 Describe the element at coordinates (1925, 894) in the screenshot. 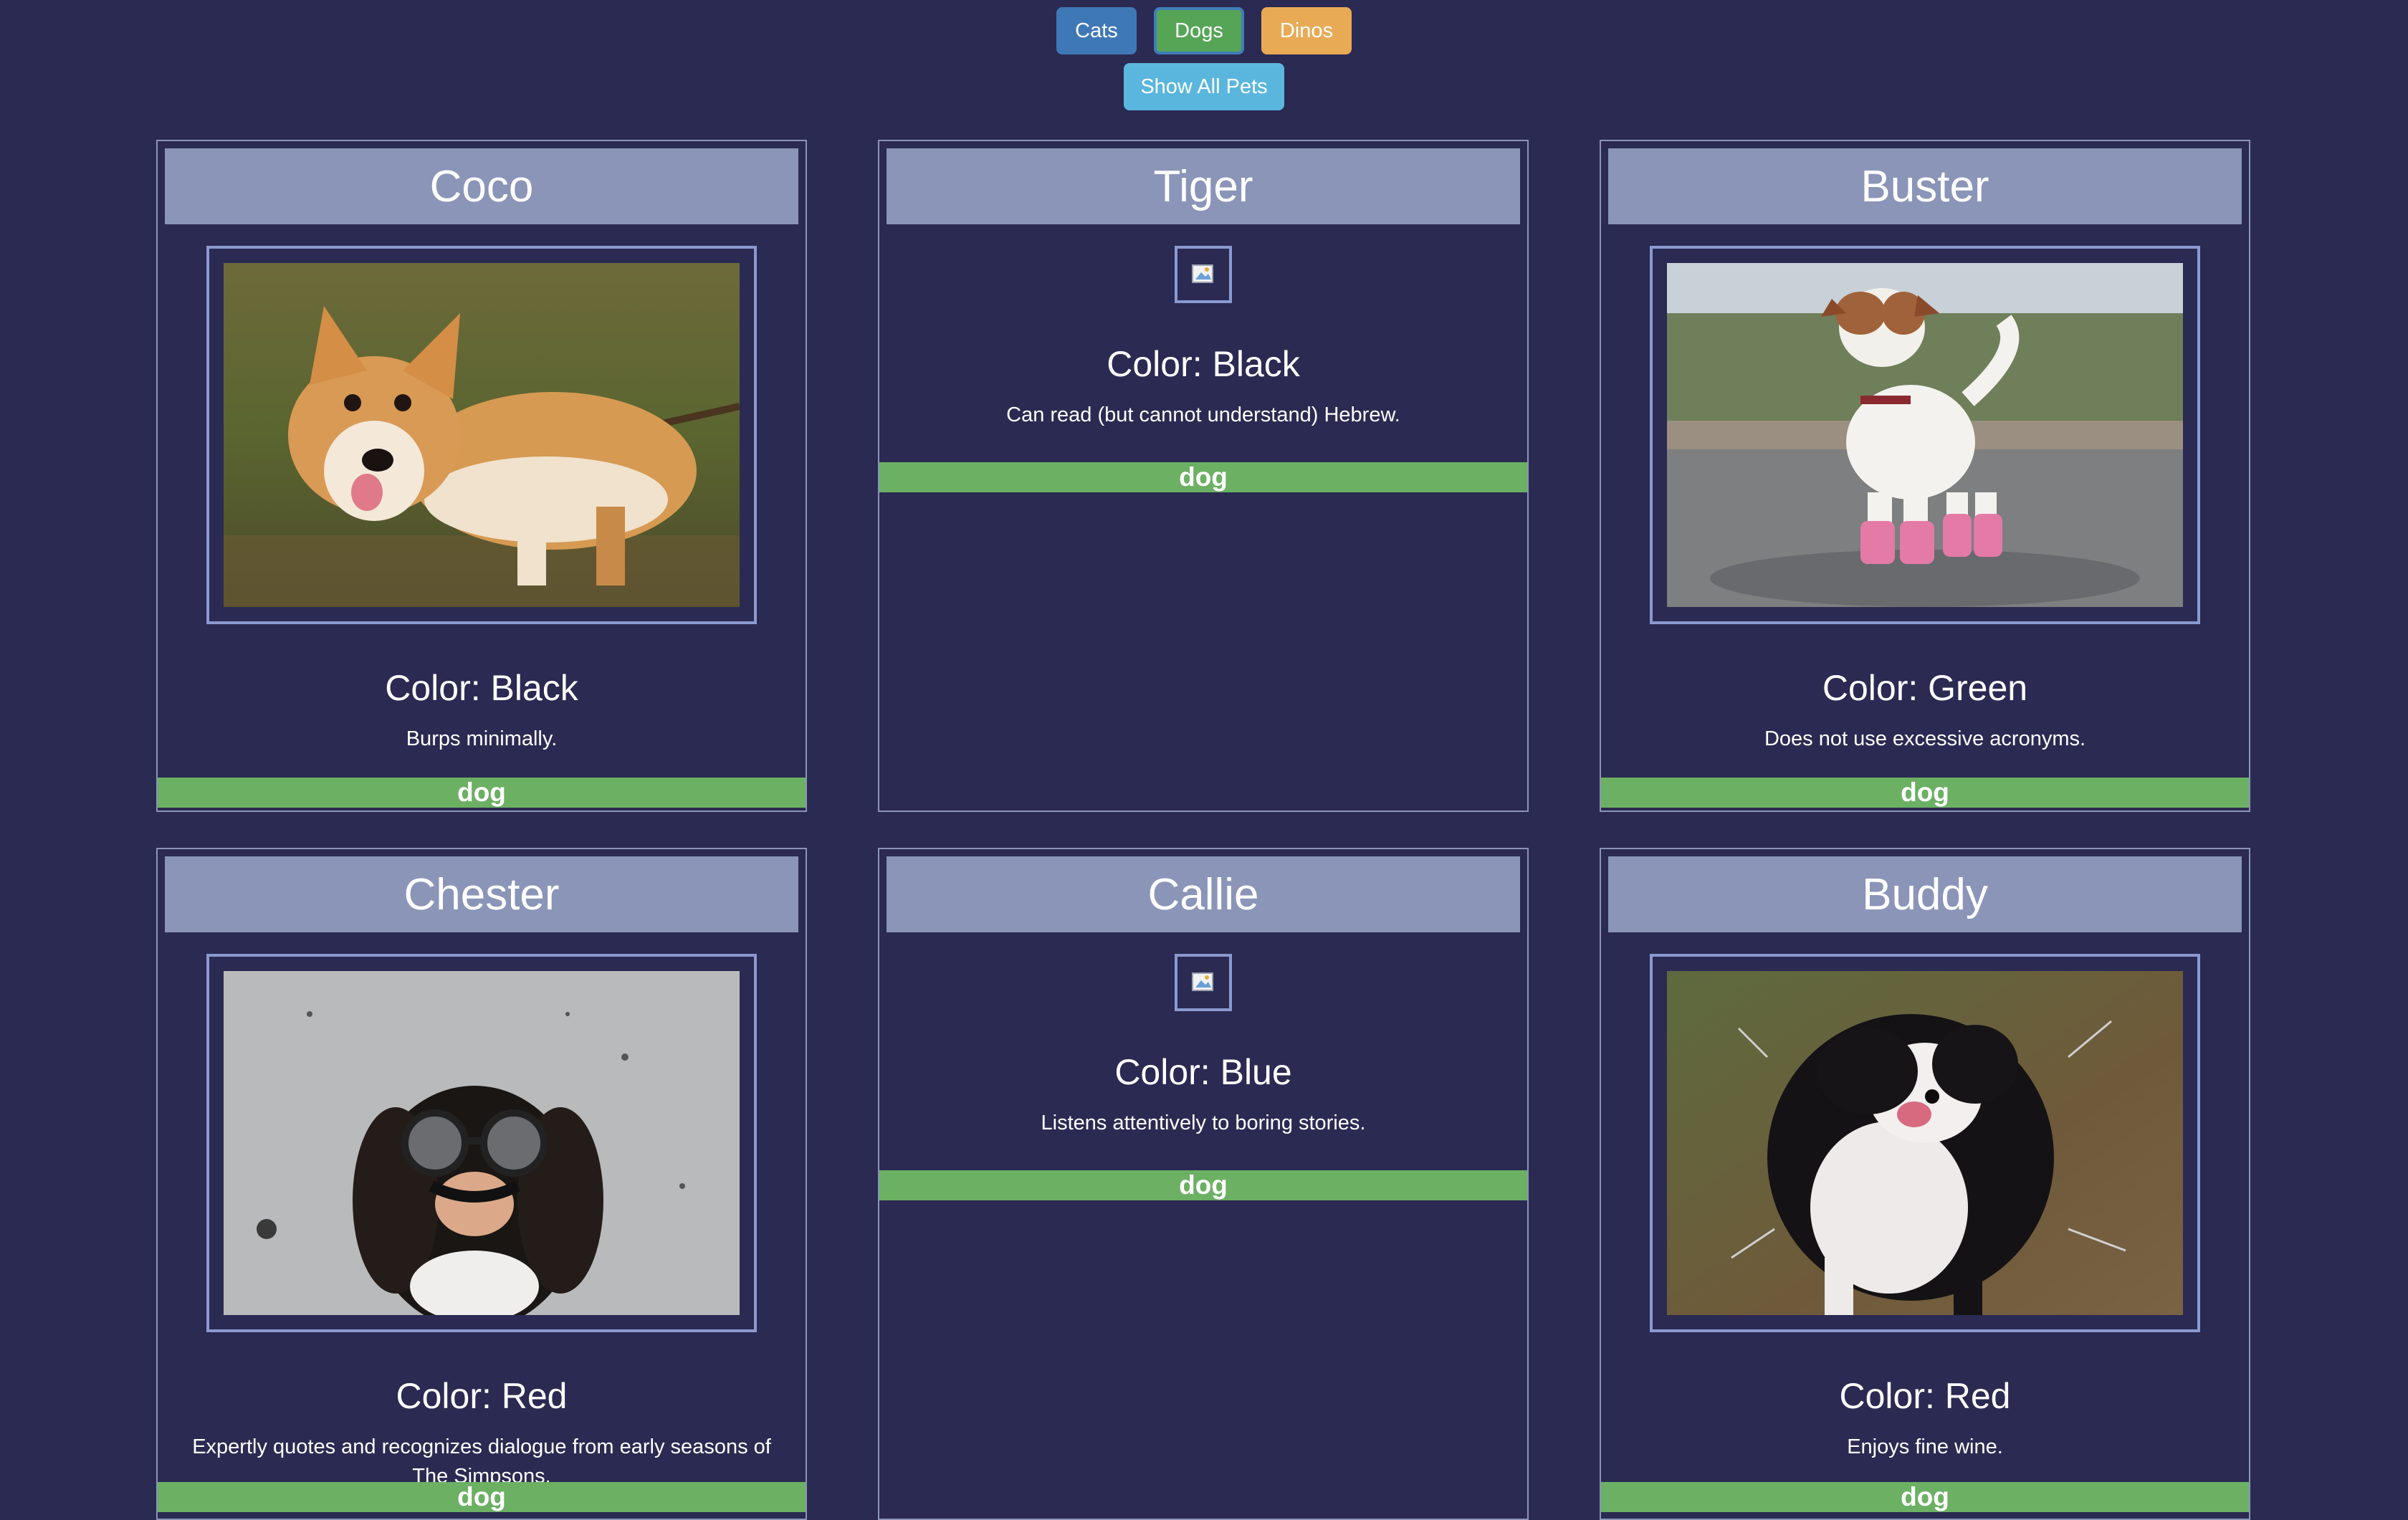

I see `pet-name: Buddy` at that location.